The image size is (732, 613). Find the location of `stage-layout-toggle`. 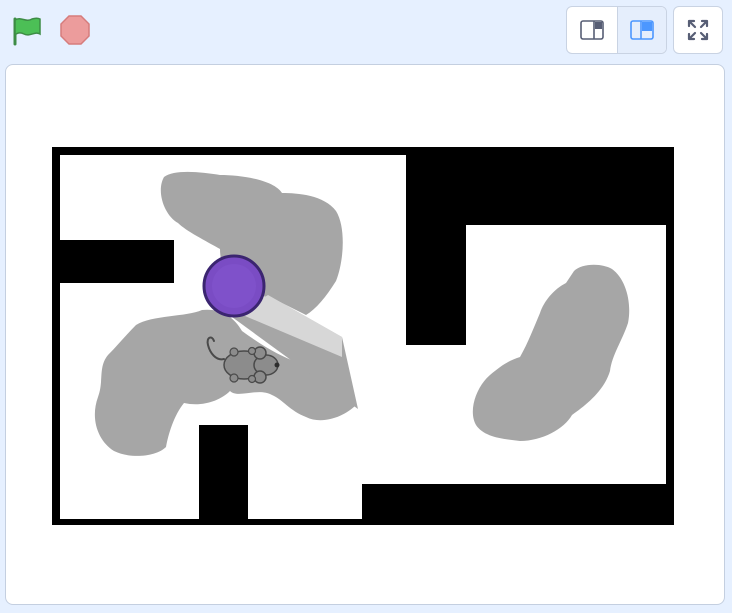

stage-layout-toggle is located at coordinates (616, 30).